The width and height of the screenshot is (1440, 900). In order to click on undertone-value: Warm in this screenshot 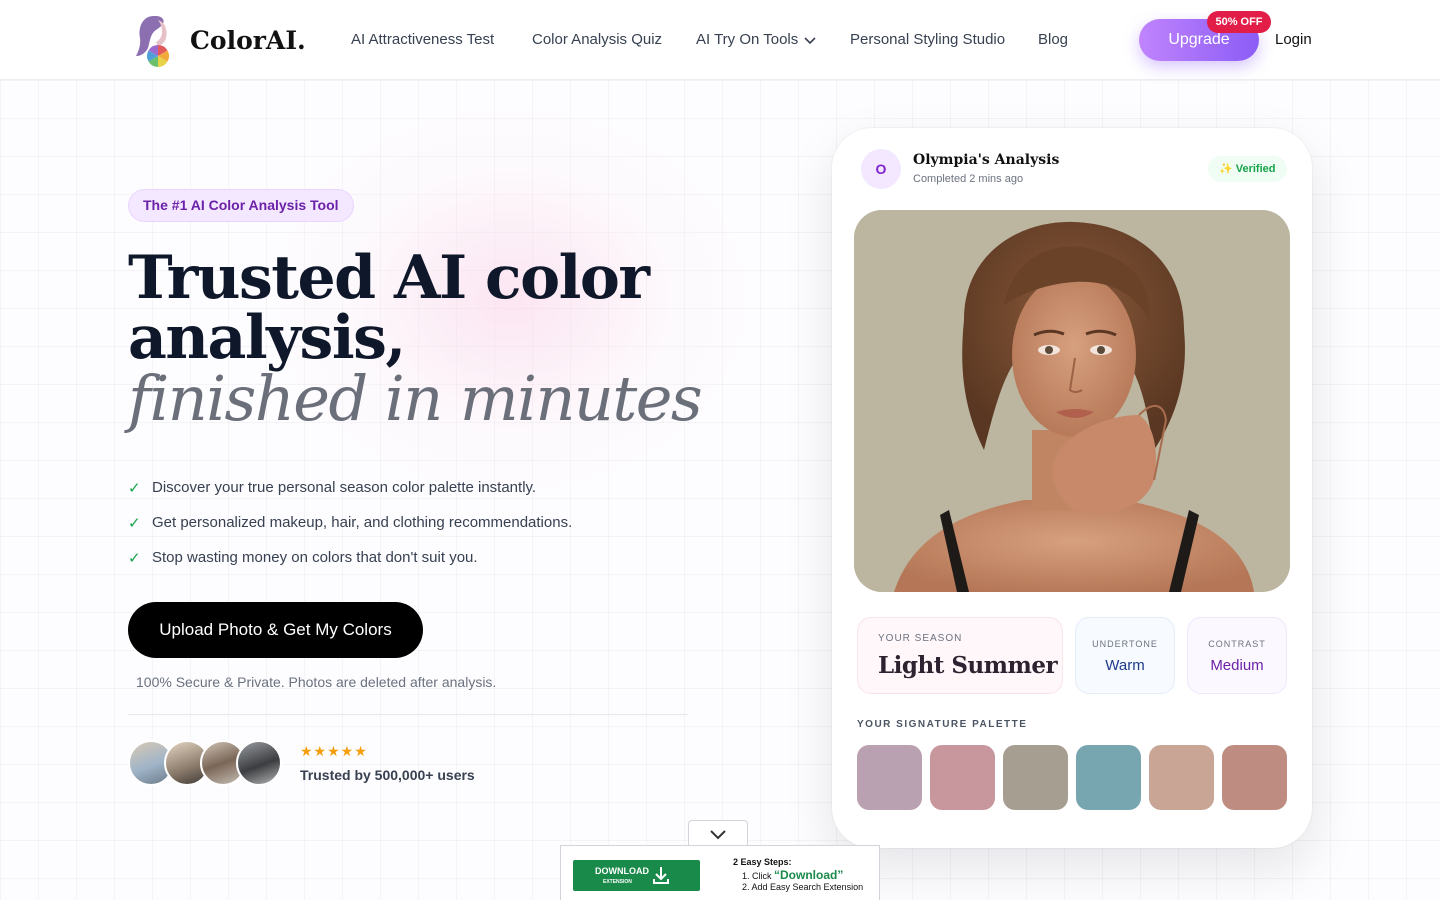, I will do `click(1125, 665)`.